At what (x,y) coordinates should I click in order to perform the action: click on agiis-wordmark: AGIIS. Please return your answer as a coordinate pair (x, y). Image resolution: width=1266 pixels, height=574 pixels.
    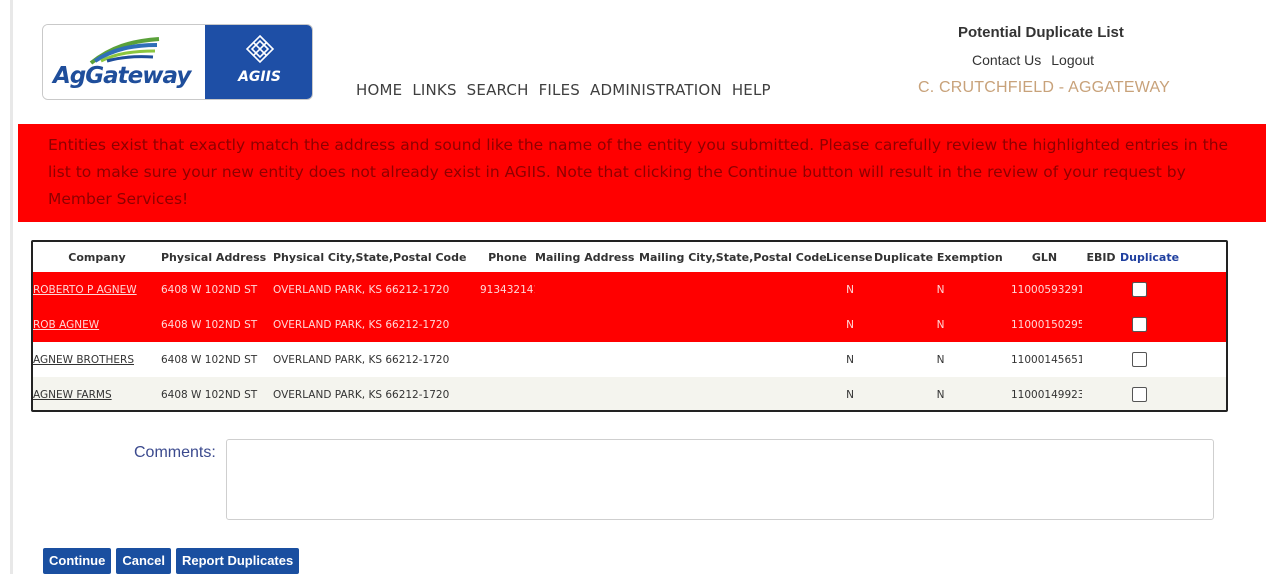
    Looking at the image, I should click on (259, 77).